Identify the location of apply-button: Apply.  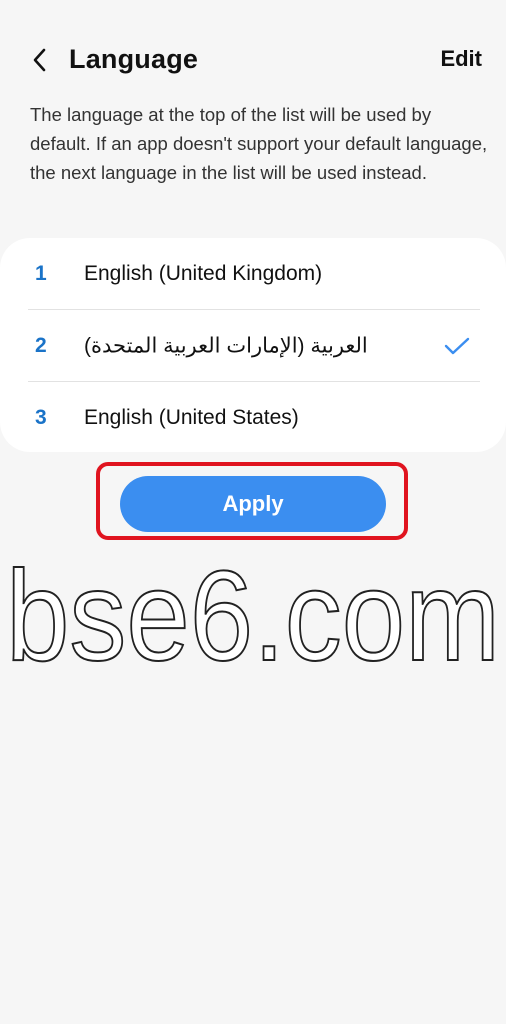
(253, 504).